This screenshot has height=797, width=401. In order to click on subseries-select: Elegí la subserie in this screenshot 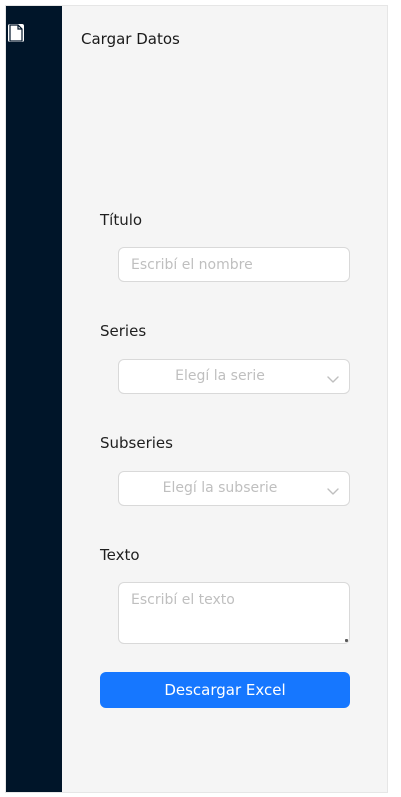, I will do `click(234, 488)`.